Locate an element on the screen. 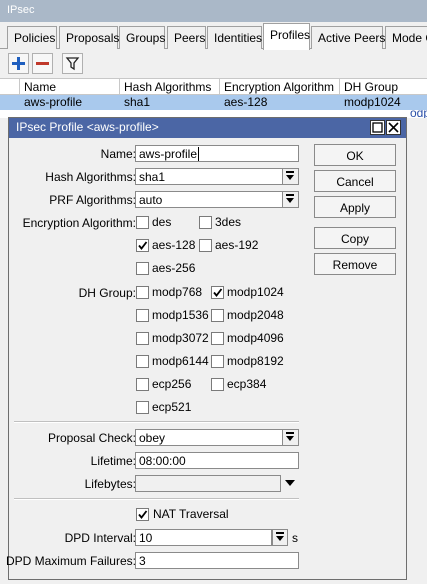  encryption-algorithm-label: Encryption Algorithm: is located at coordinates (79, 223).